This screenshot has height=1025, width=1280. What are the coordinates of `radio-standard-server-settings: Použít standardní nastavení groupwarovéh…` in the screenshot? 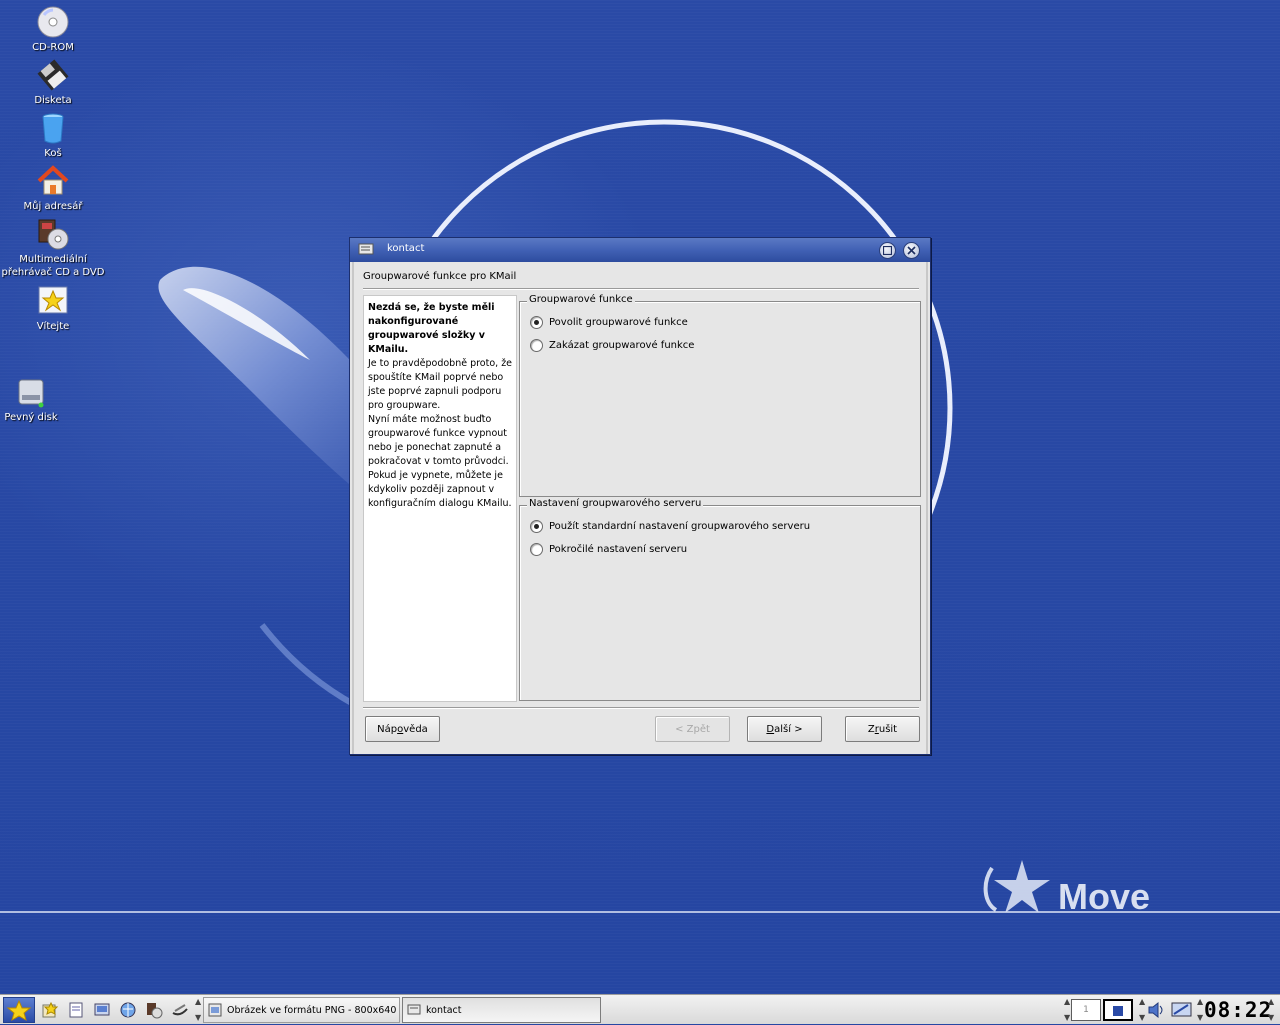 It's located at (670, 526).